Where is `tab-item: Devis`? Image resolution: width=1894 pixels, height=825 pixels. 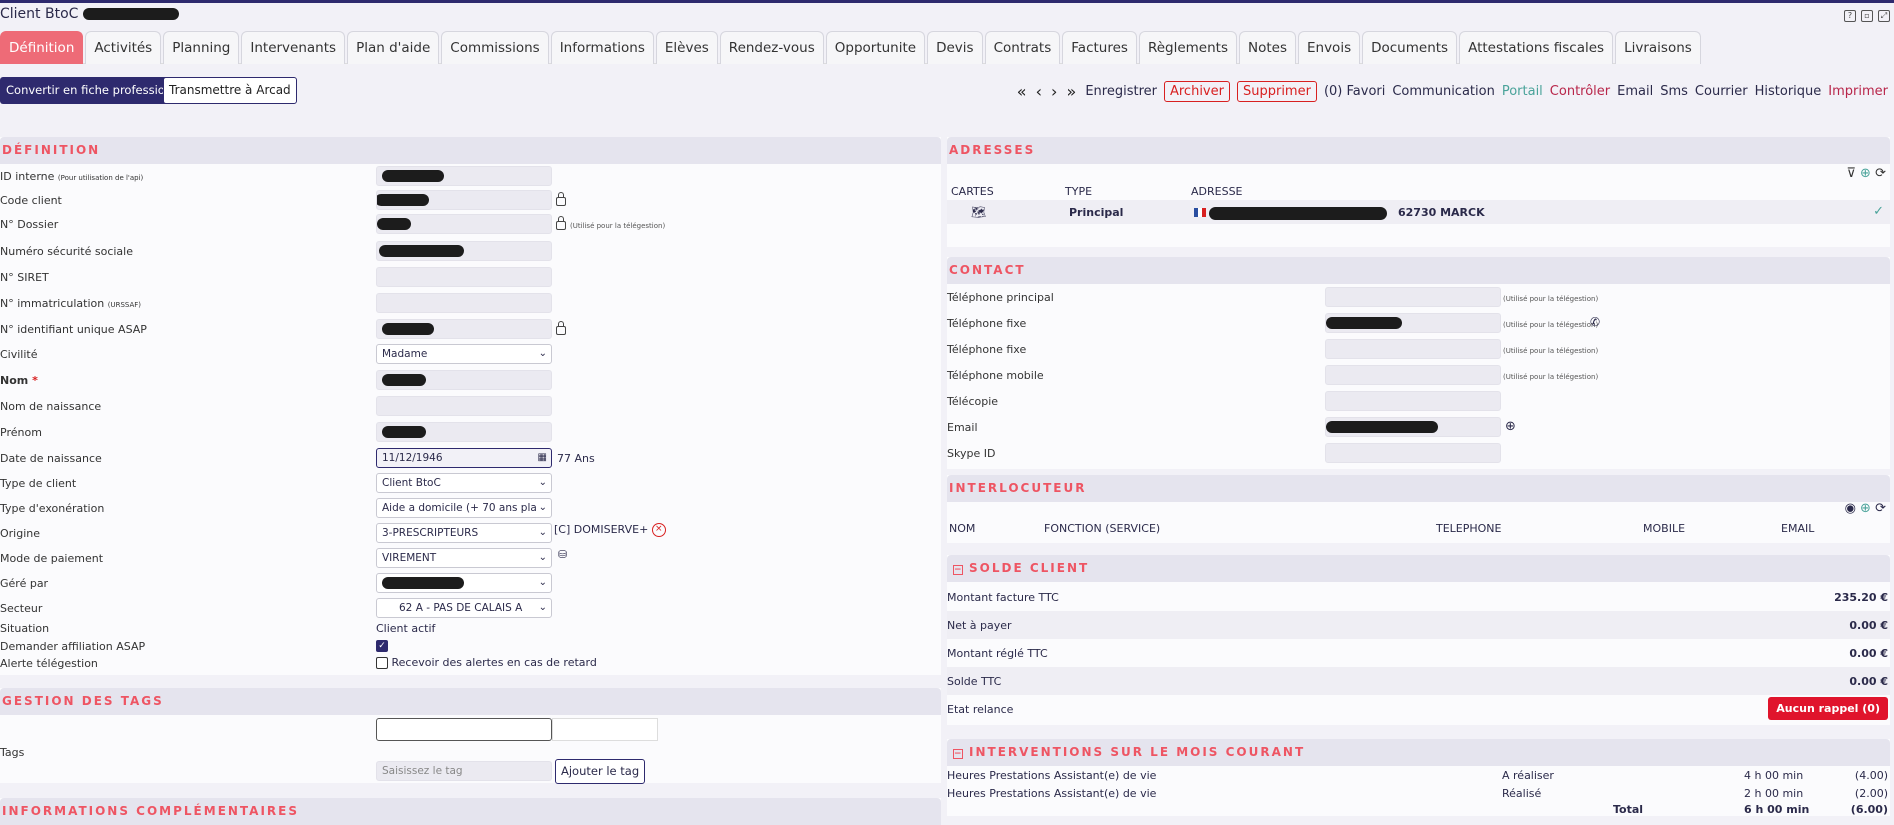 tab-item: Devis is located at coordinates (955, 47).